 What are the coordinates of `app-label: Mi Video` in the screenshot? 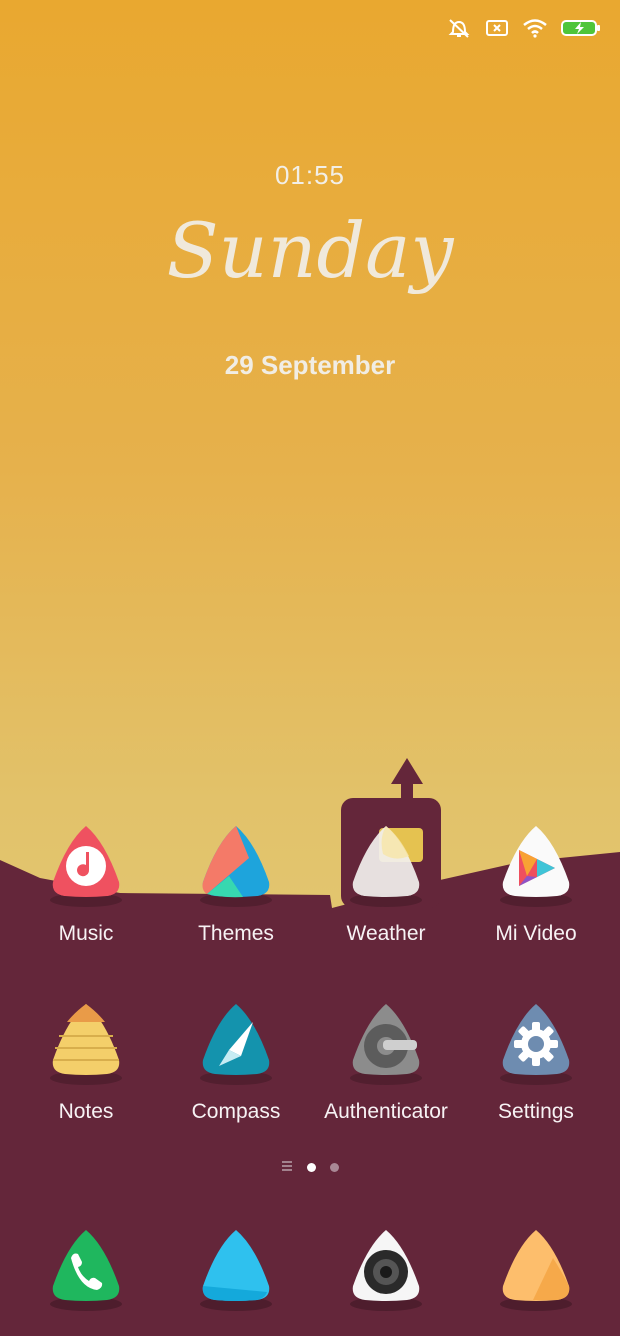 It's located at (536, 933).